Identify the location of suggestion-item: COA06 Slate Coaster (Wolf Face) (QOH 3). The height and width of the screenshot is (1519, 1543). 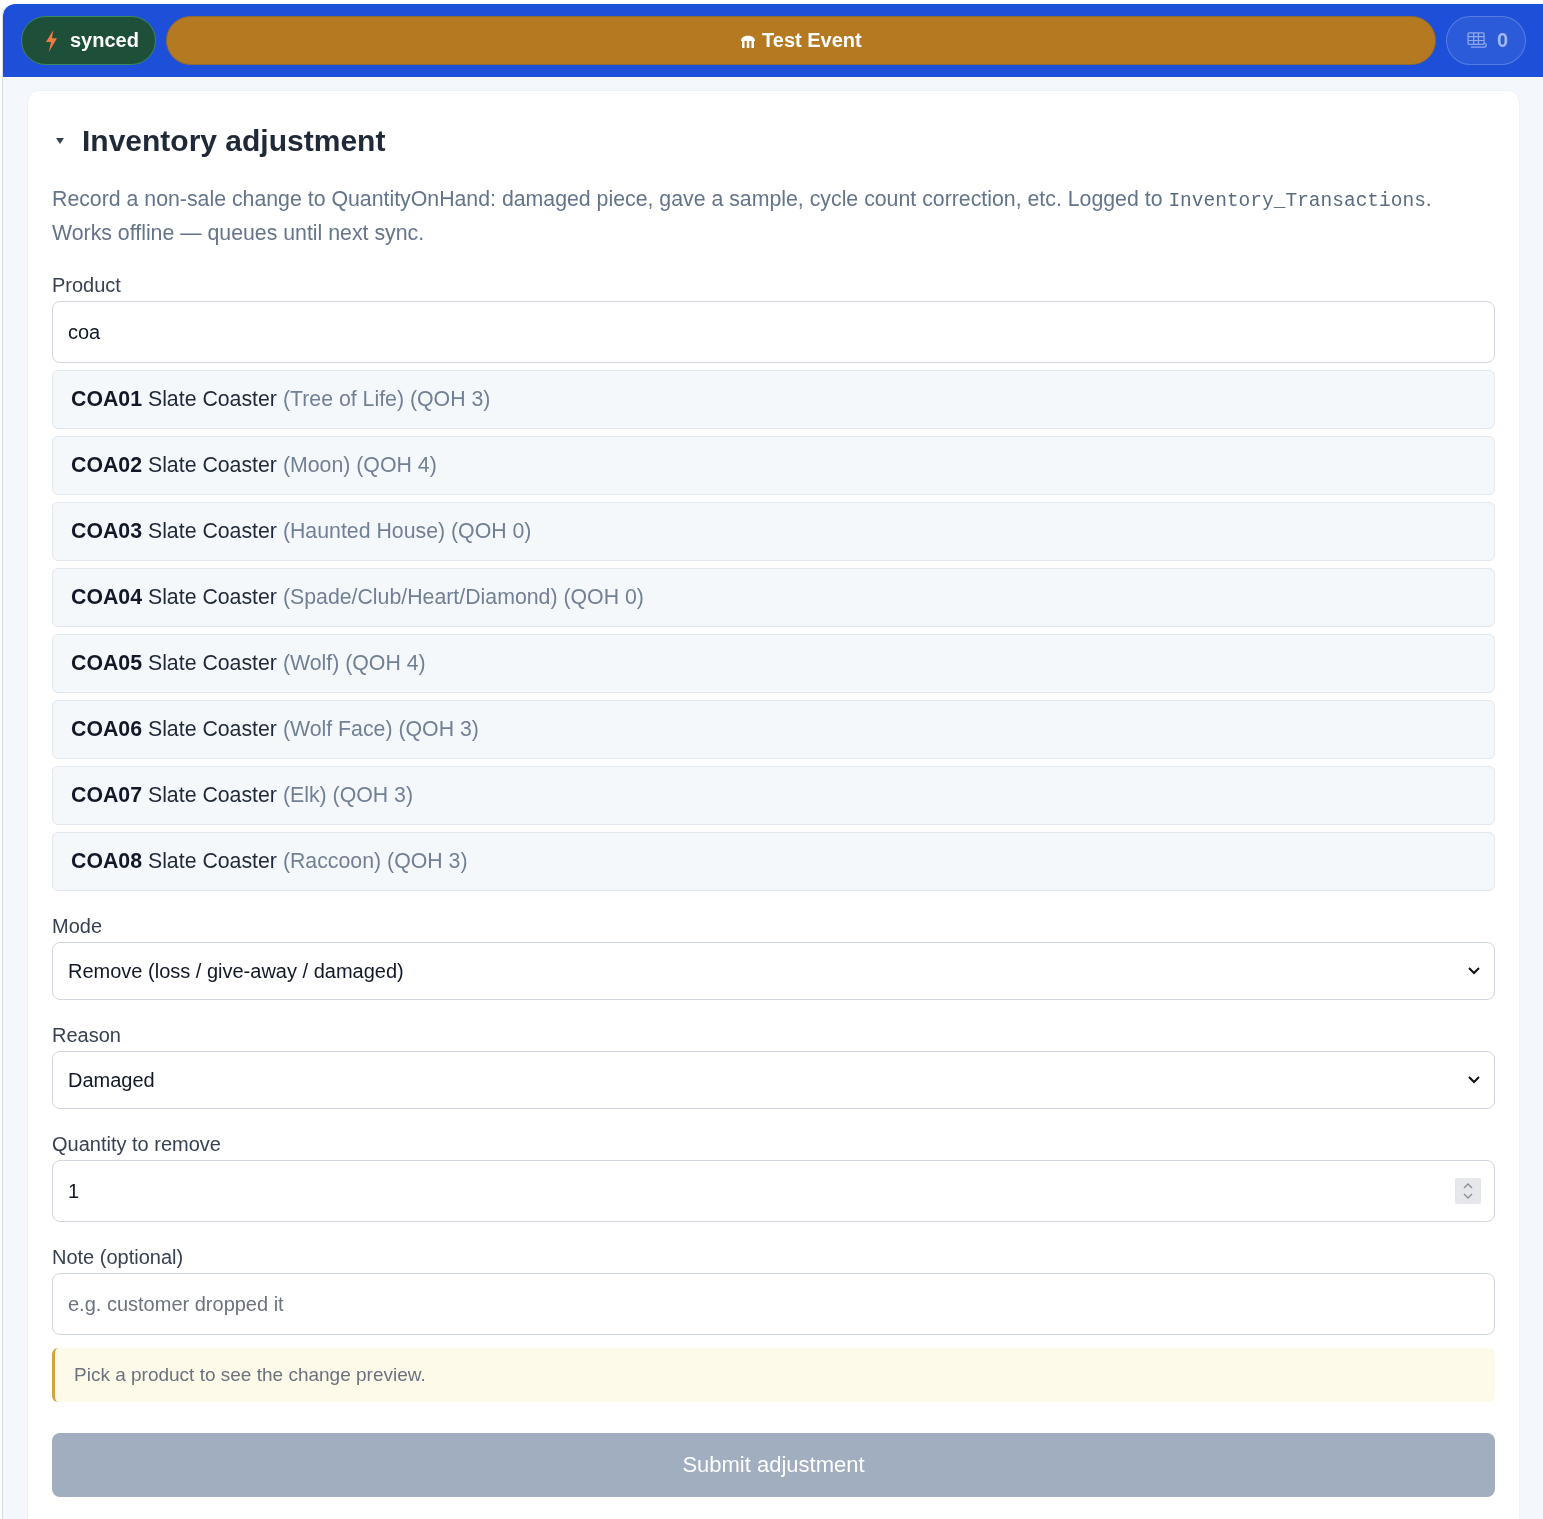
(773, 729).